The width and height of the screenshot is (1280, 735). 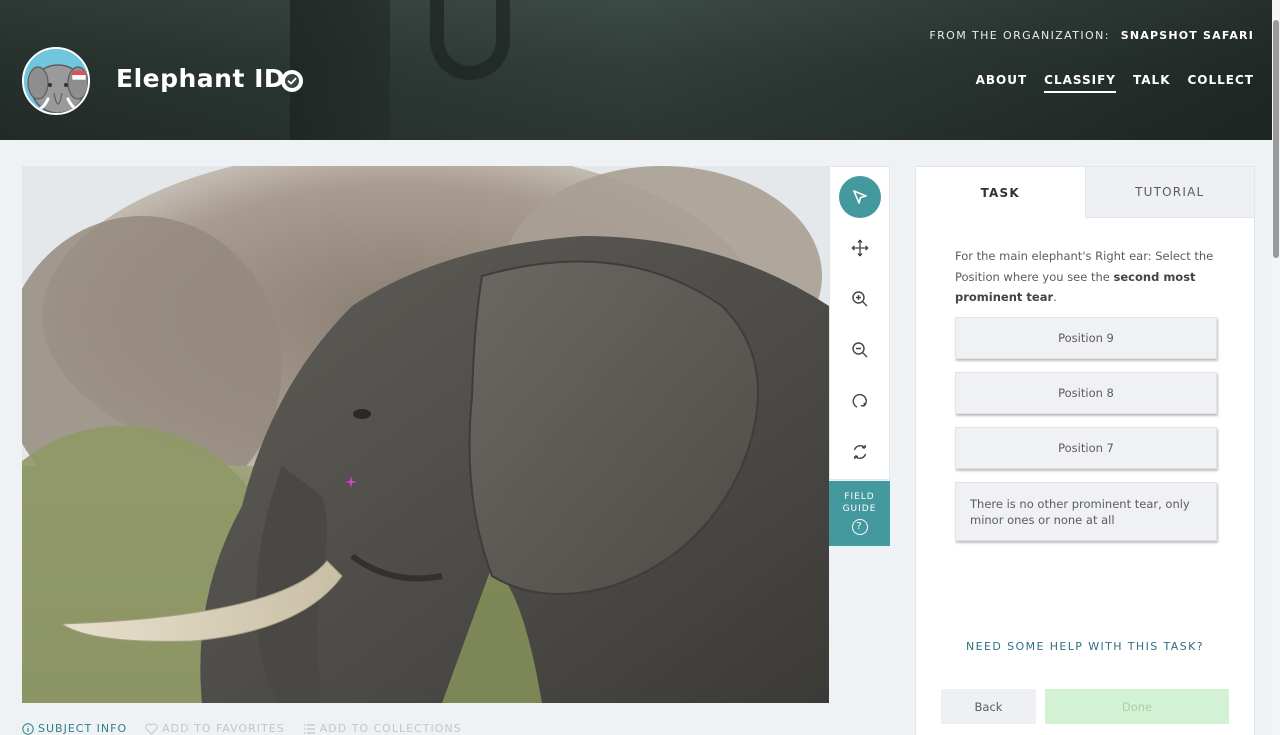 I want to click on rotate-icon, so click(x=859, y=400).